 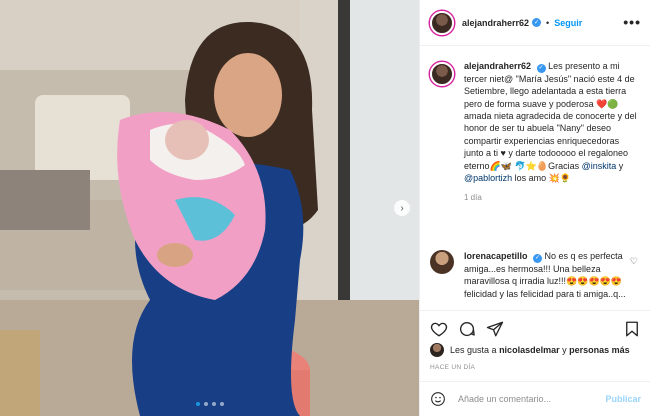 What do you see at coordinates (500, 165) in the screenshot?
I see `caption-emoji: 🌈🦋` at bounding box center [500, 165].